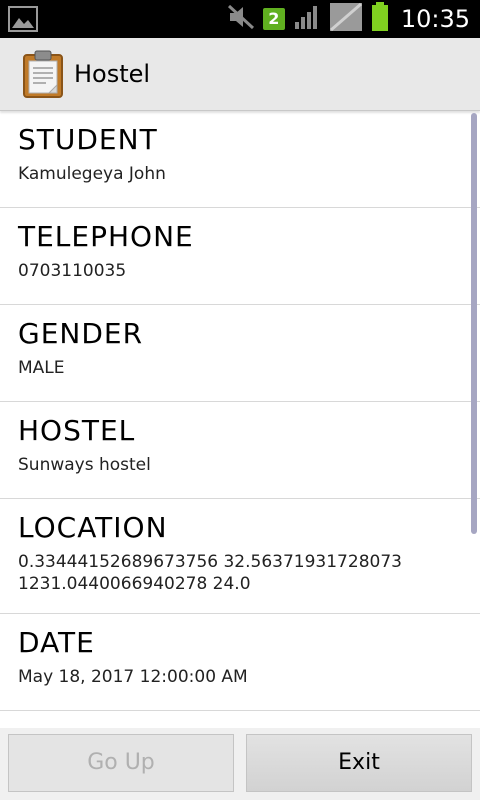  I want to click on status-bar: 2 10:35, so click(240, 19).